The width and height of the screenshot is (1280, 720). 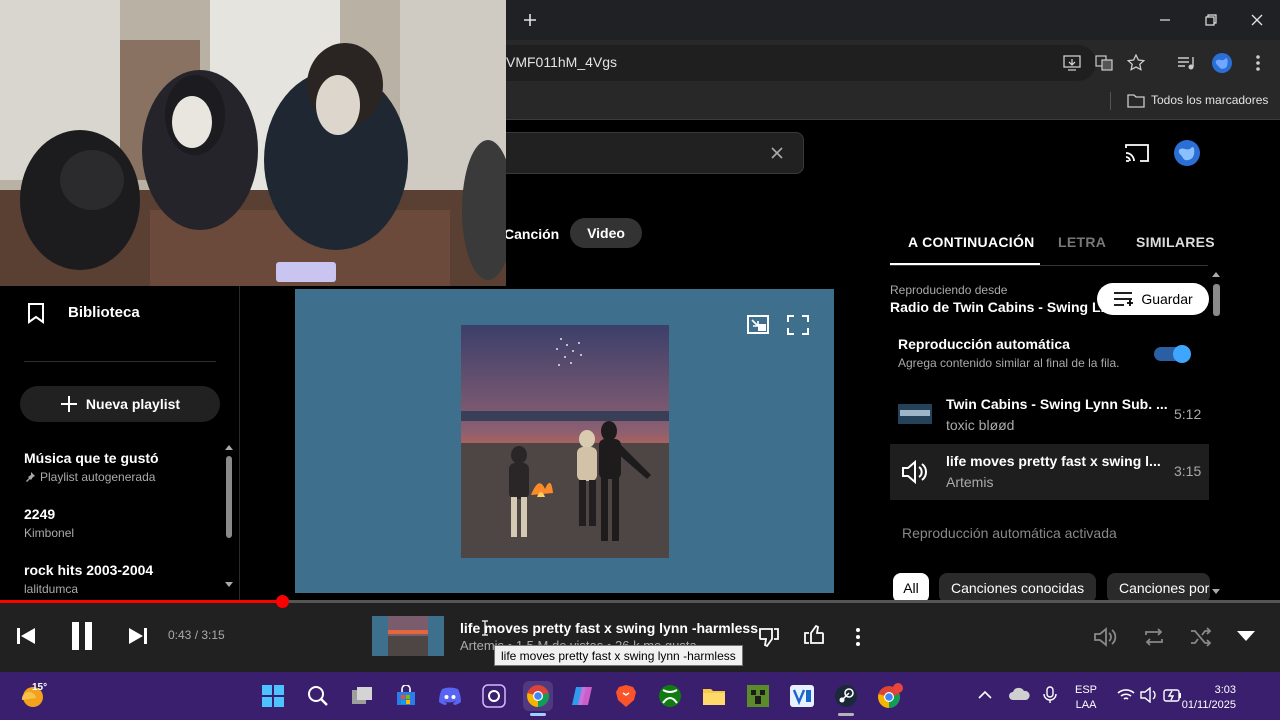 What do you see at coordinates (1086, 690) in the screenshot?
I see `language-code: ESP` at bounding box center [1086, 690].